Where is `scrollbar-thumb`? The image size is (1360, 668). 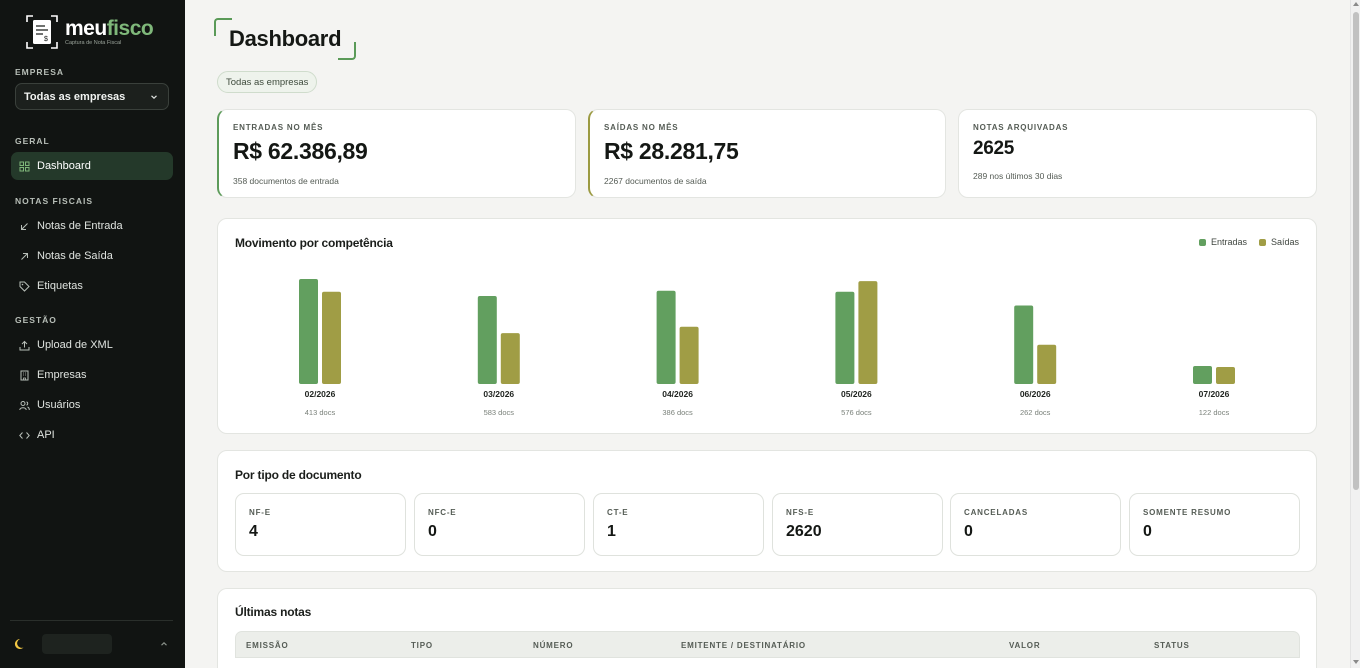
scrollbar-thumb is located at coordinates (1356, 251).